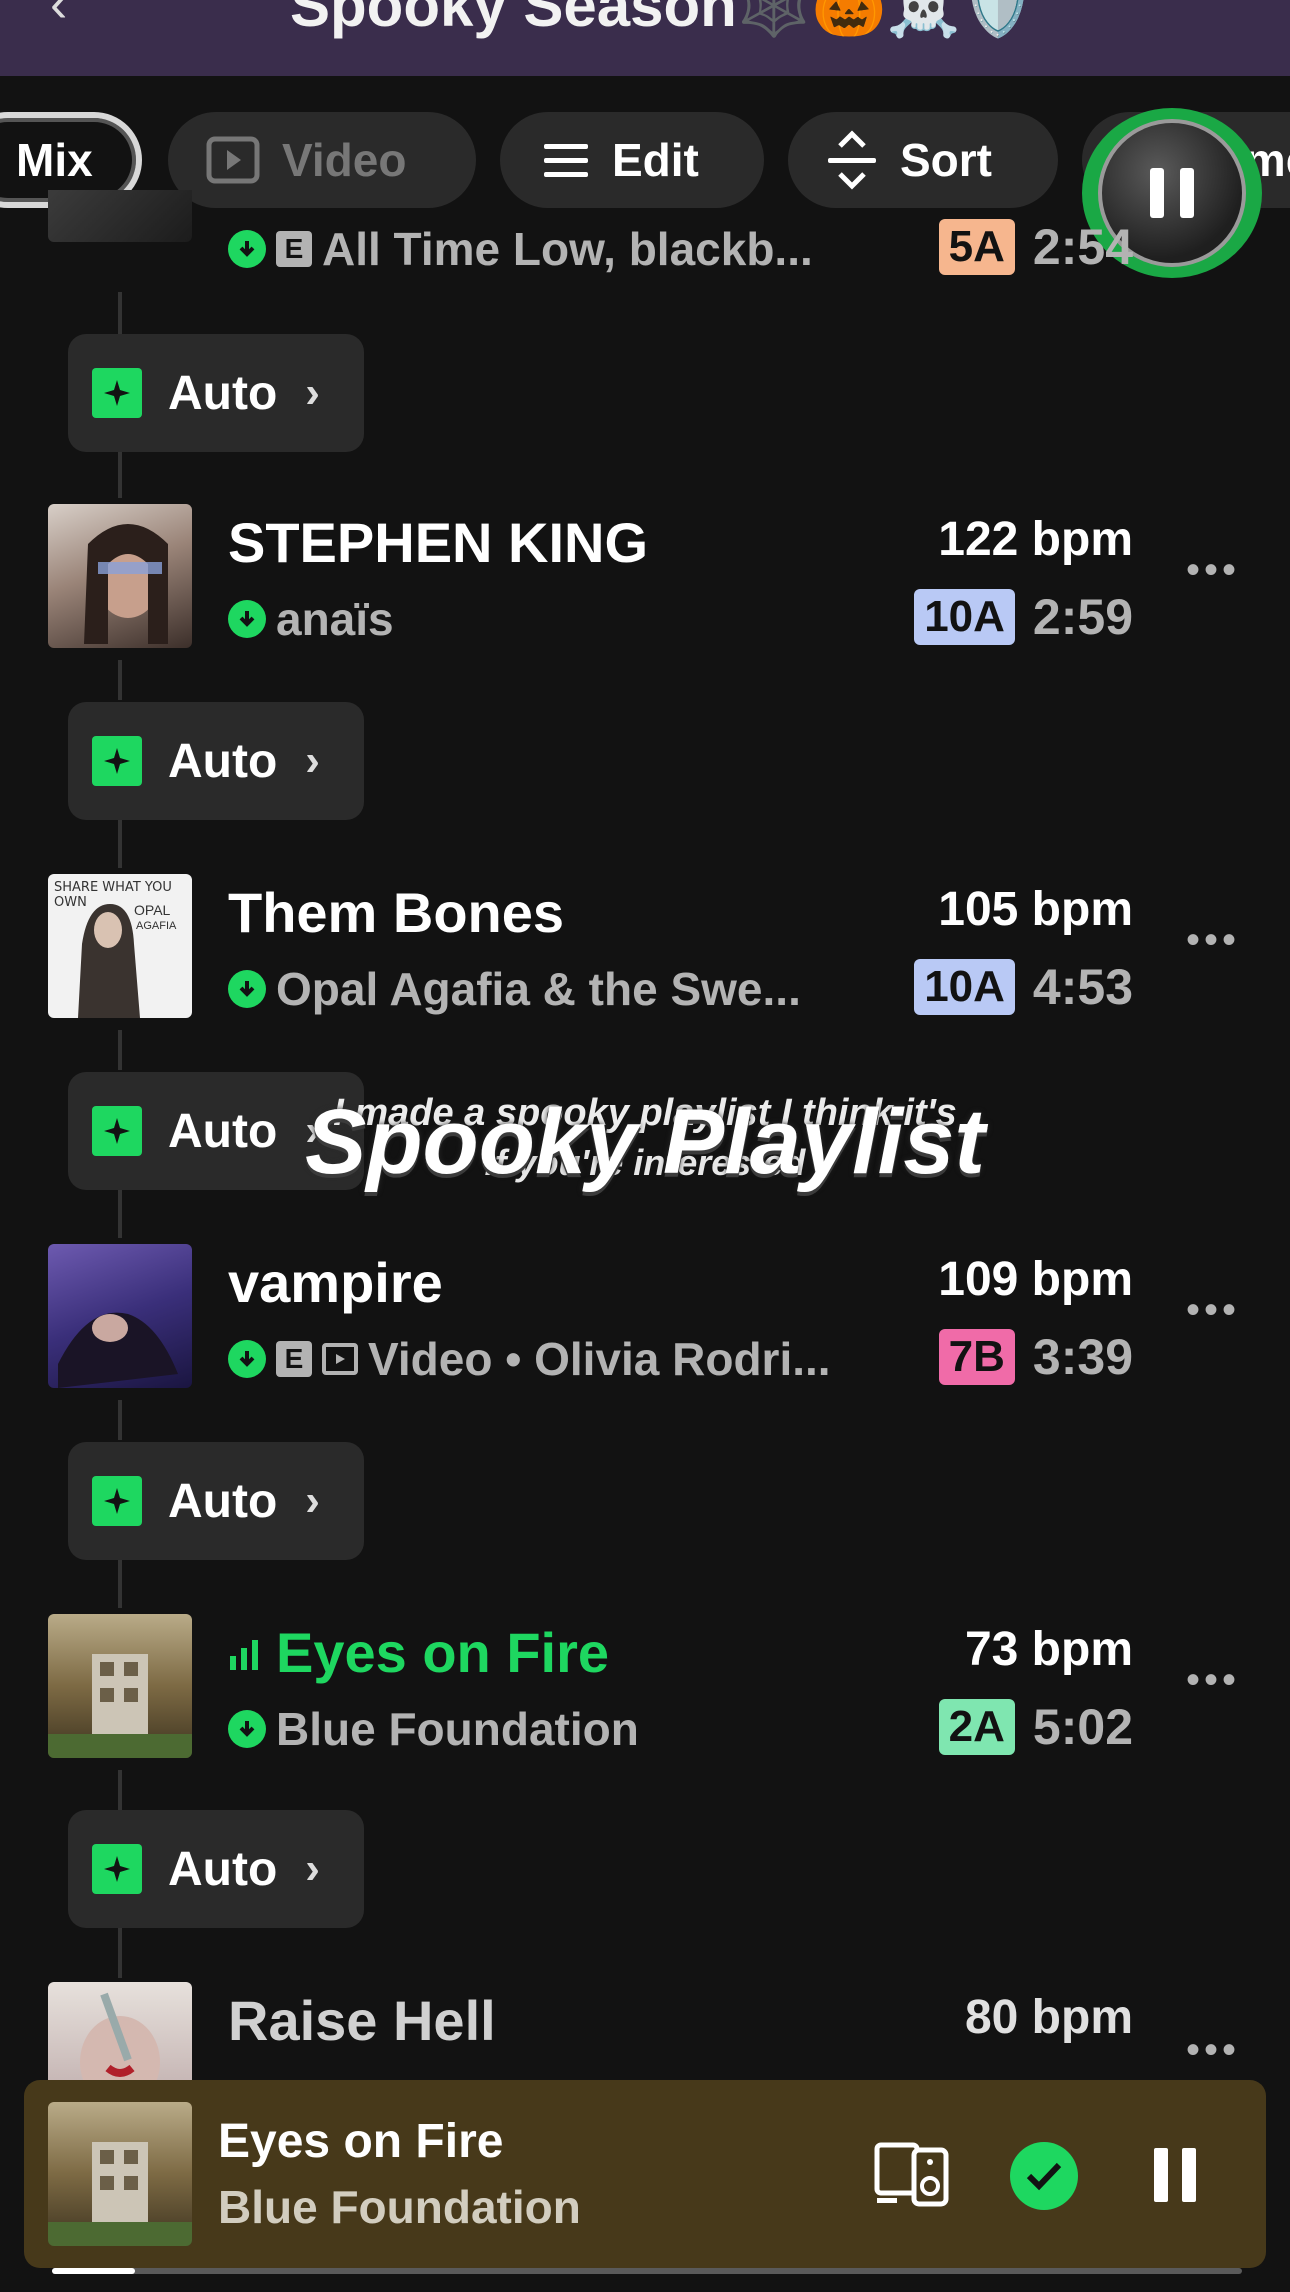  I want to click on added-check-icon, so click(1044, 2176).